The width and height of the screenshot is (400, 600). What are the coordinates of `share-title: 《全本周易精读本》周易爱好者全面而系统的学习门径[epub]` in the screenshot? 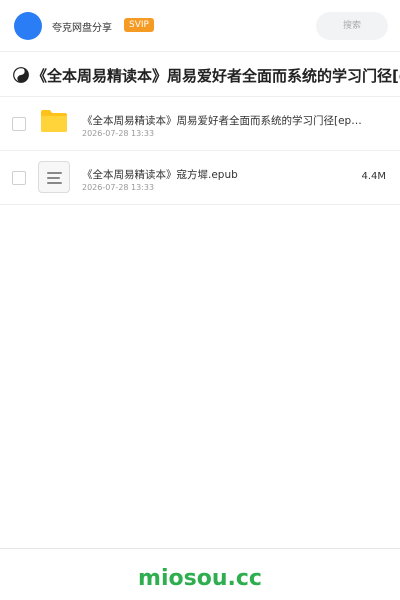 It's located at (216, 76).